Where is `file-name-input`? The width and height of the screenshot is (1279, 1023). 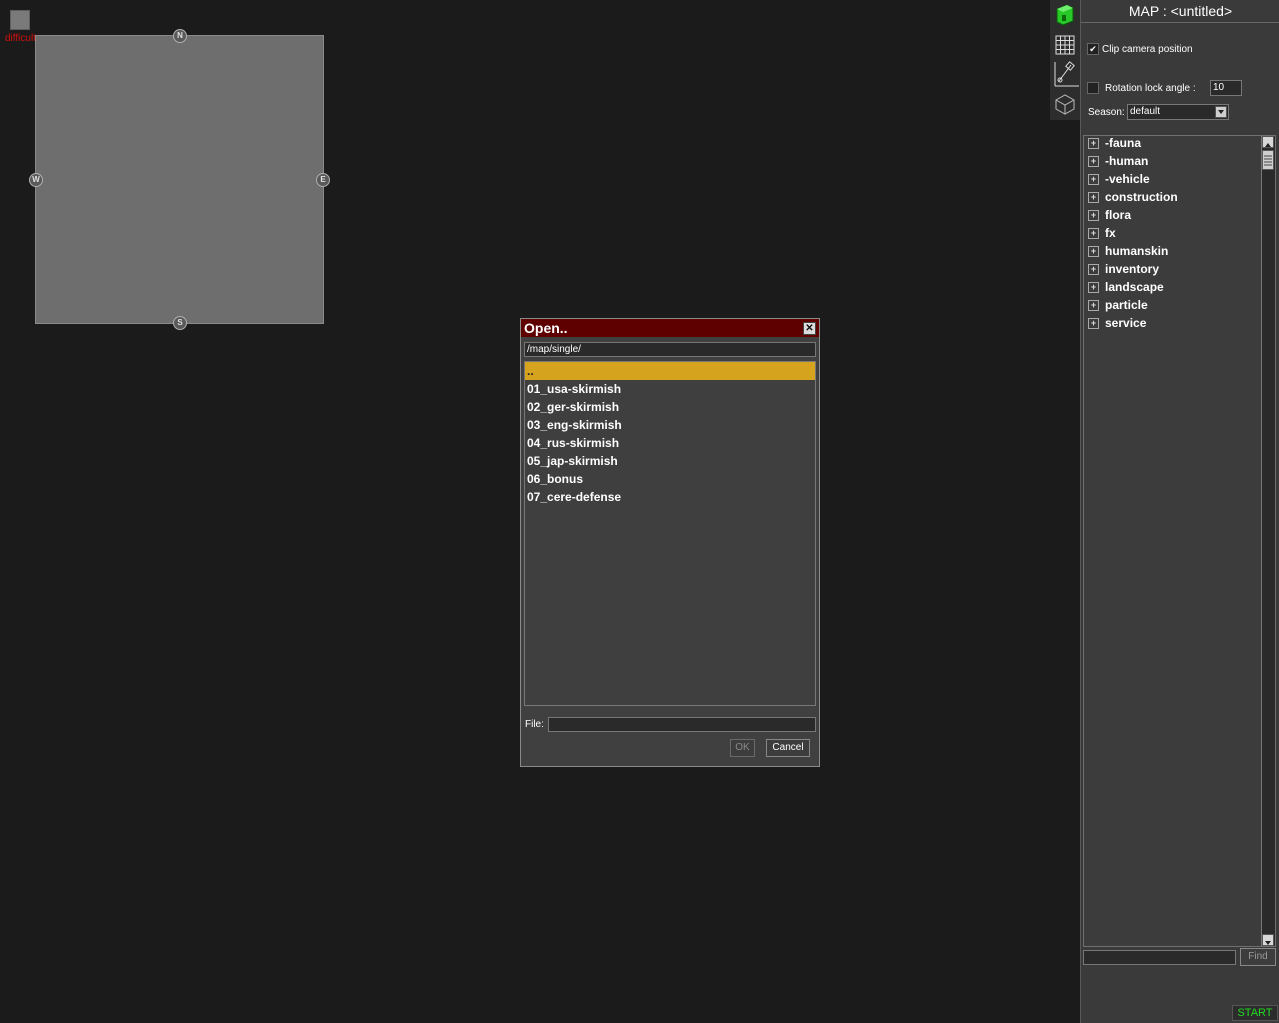
file-name-input is located at coordinates (682, 724).